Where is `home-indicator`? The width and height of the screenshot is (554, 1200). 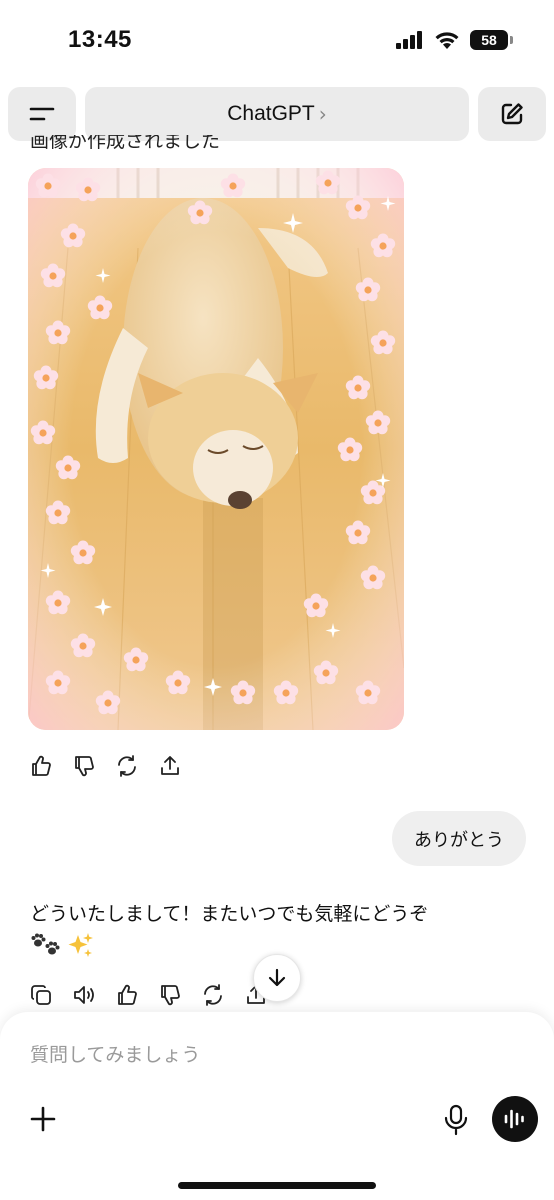 home-indicator is located at coordinates (277, 1185).